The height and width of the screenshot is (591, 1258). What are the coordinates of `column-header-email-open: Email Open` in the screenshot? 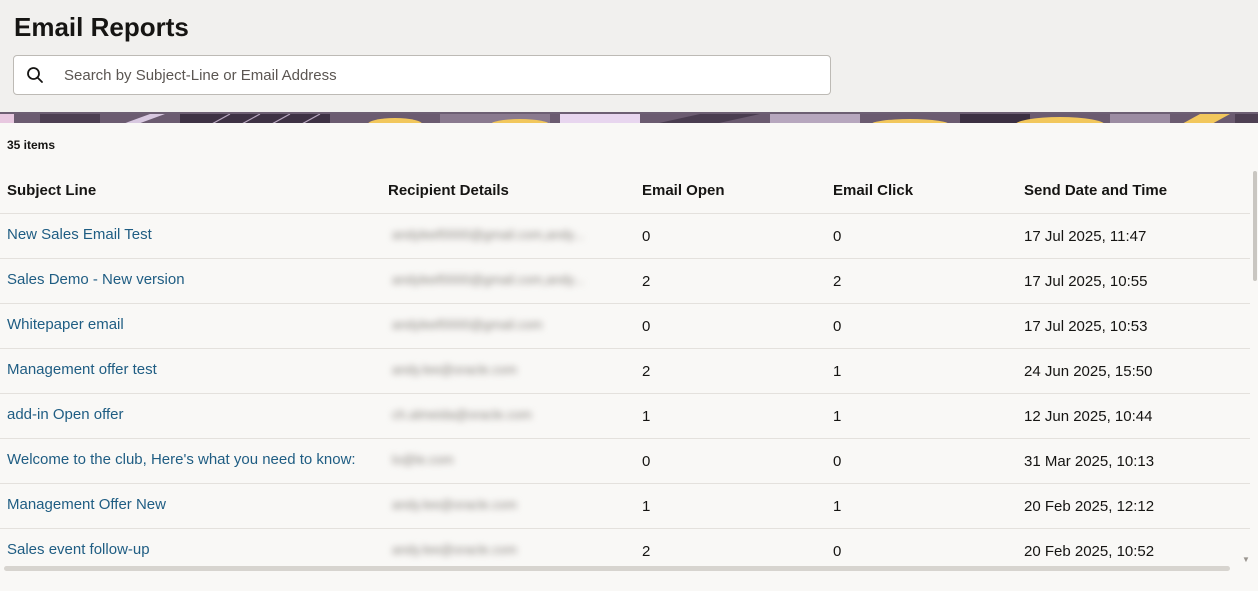 It's located at (683, 190).